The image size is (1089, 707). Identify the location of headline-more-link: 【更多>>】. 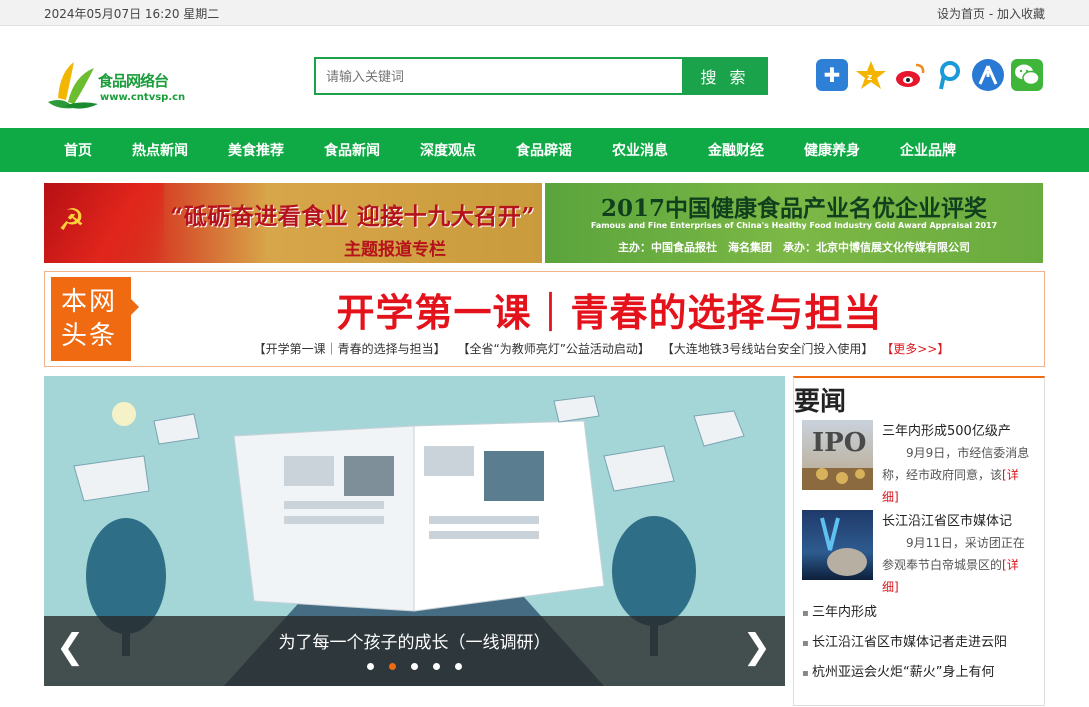
(915, 349).